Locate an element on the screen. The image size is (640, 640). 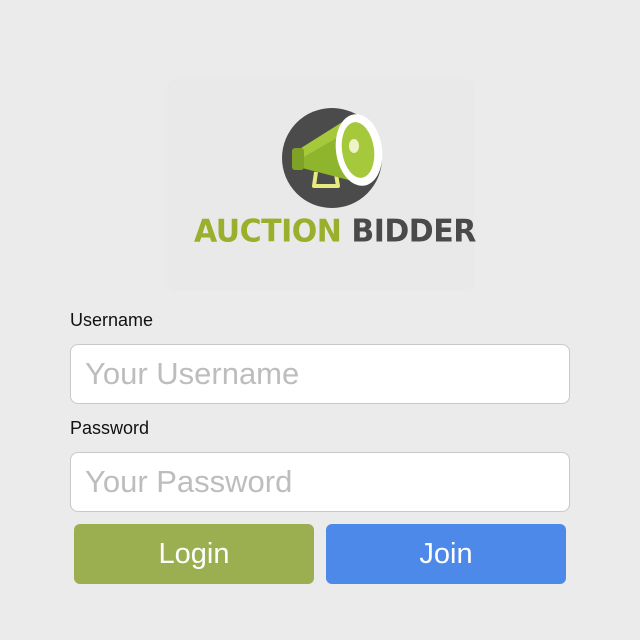
app-name: AUCTION BIDDER is located at coordinates (335, 231).